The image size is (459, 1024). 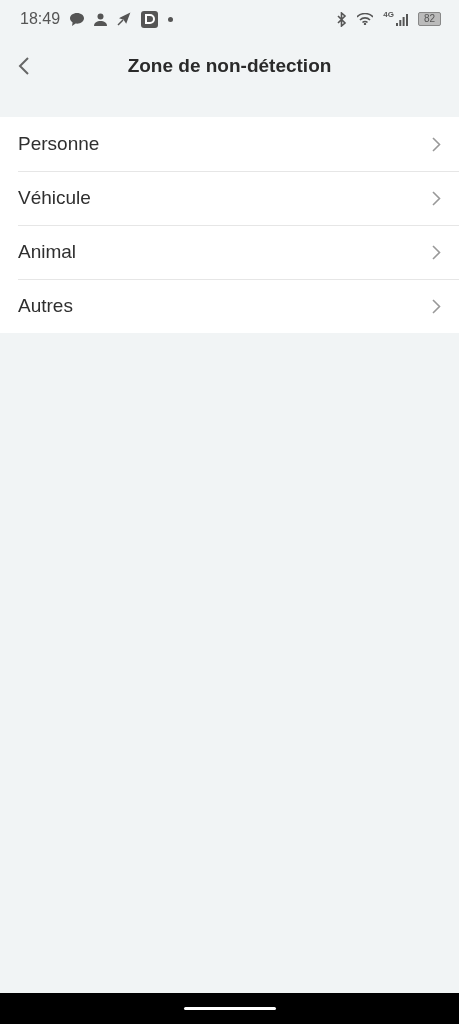 What do you see at coordinates (429, 19) in the screenshot?
I see `battery-level: 82` at bounding box center [429, 19].